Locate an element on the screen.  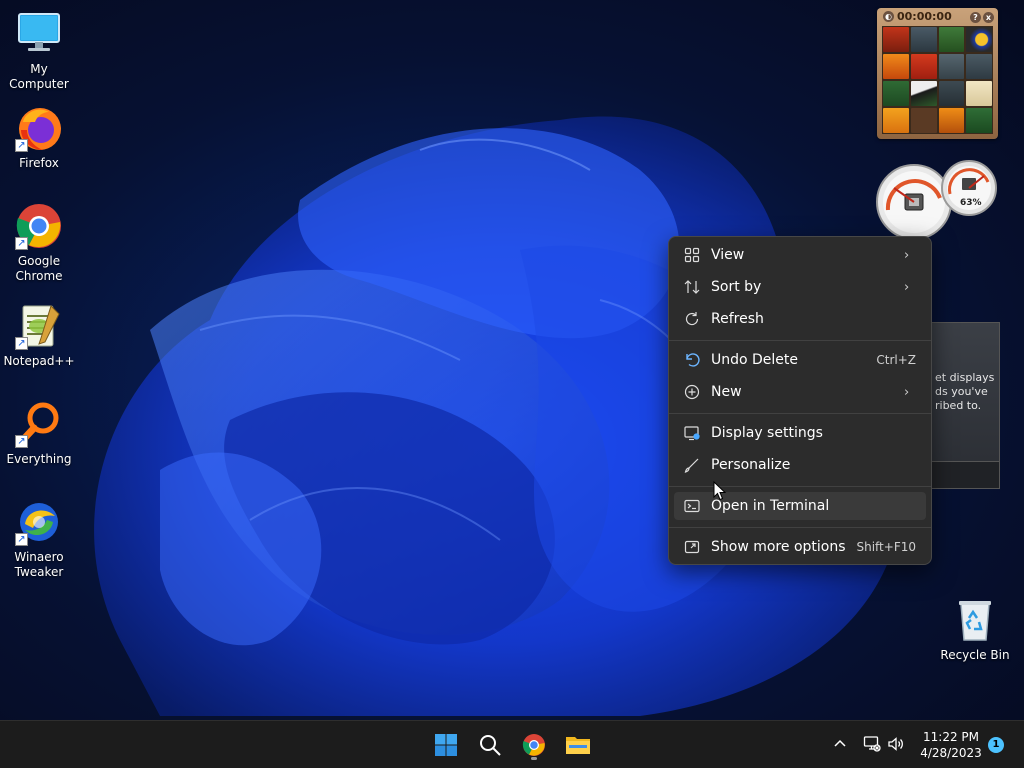
network-icon is located at coordinates (872, 744).